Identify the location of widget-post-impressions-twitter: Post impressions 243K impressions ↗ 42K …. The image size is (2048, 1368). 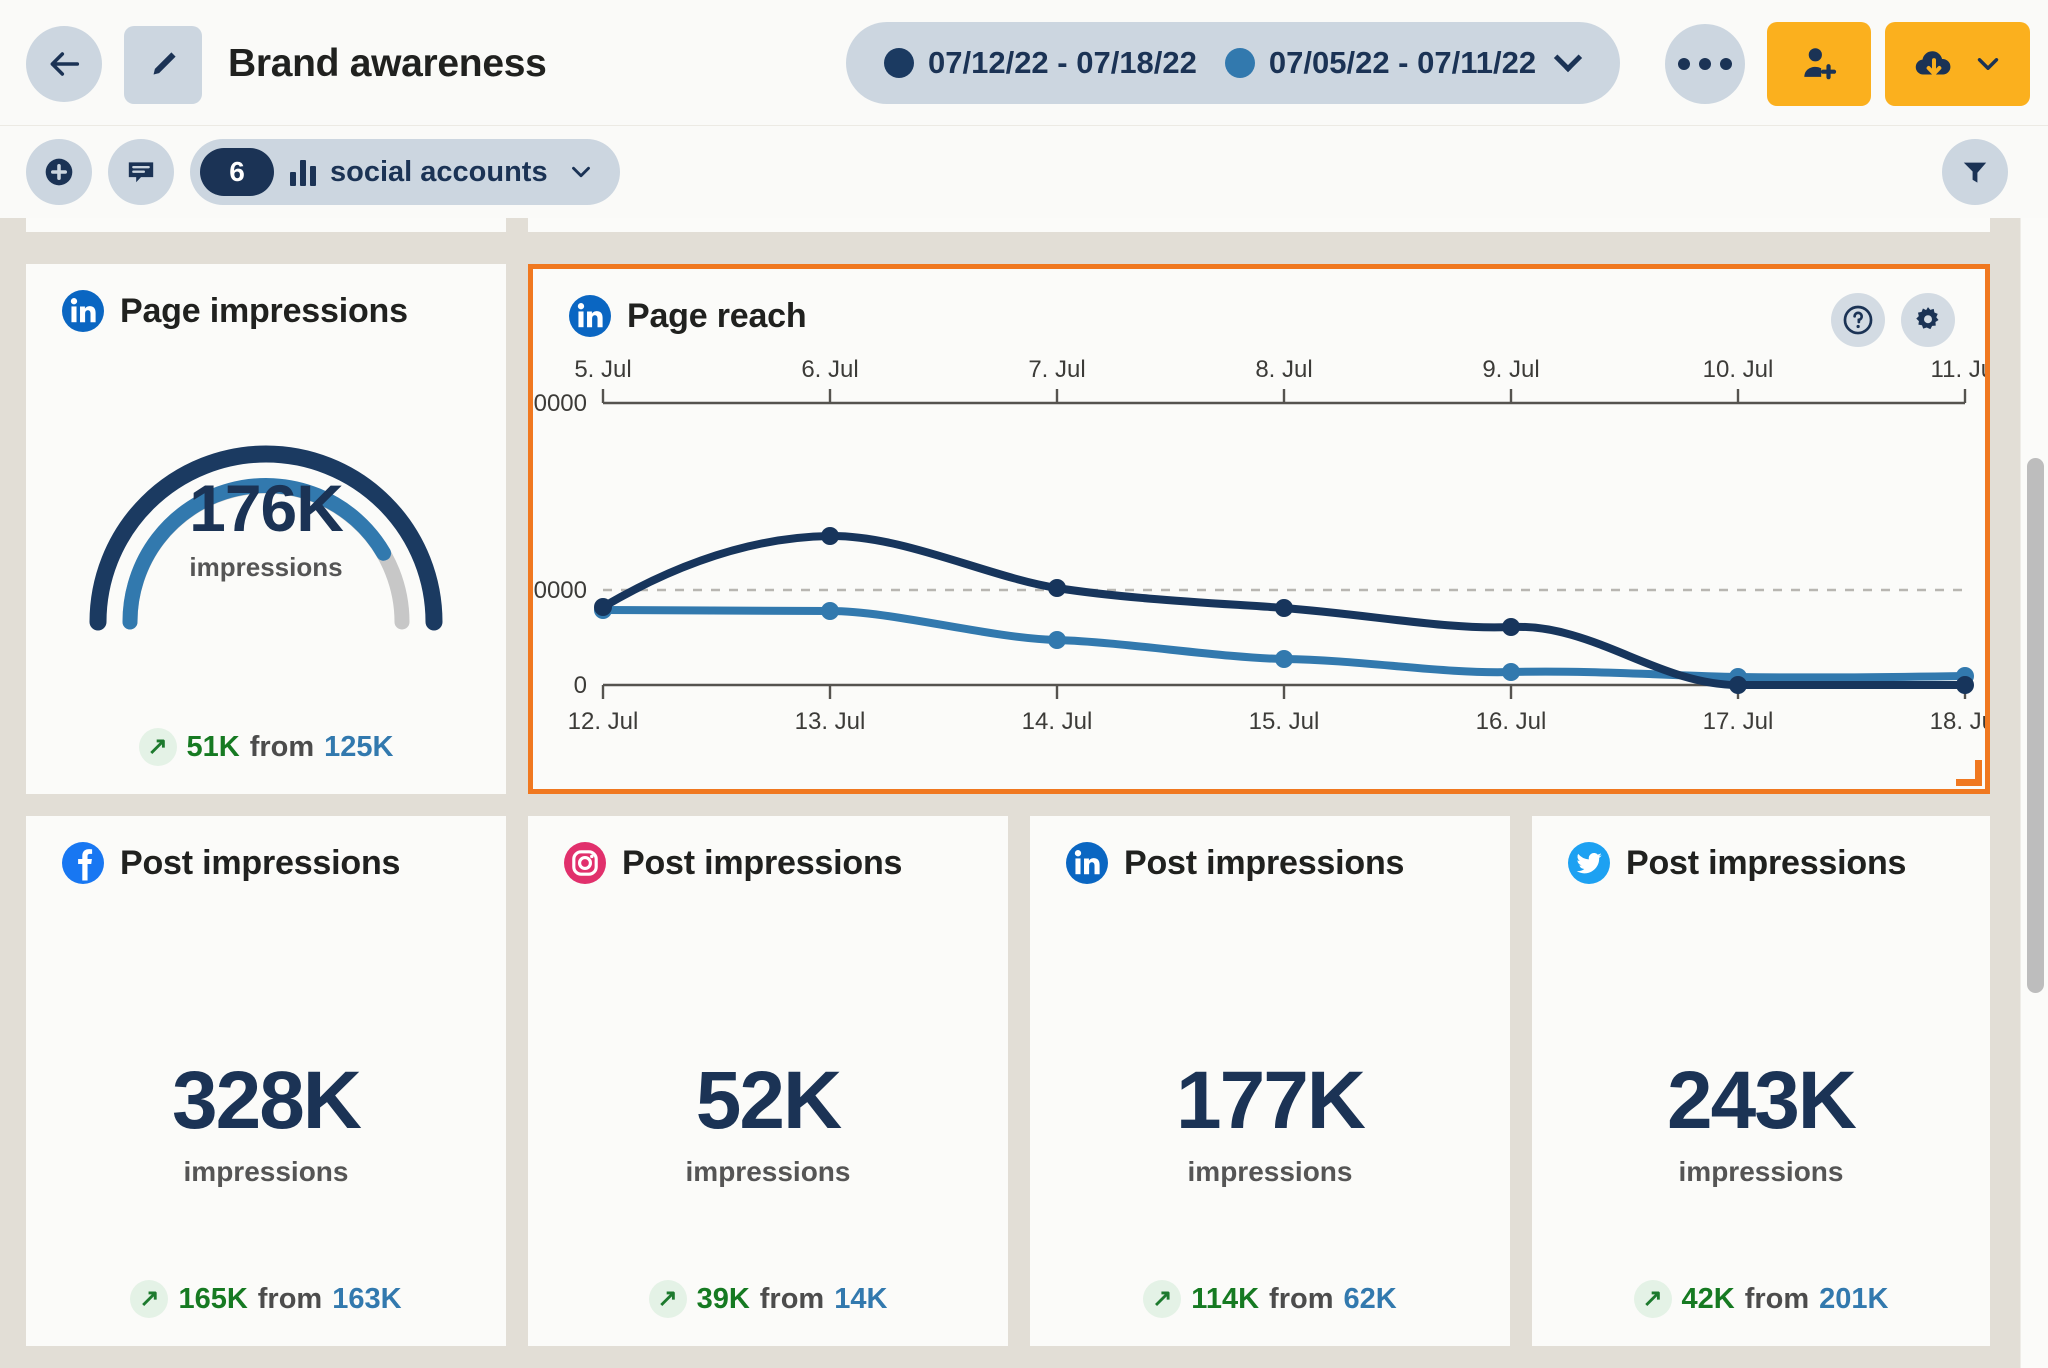
(1761, 1081).